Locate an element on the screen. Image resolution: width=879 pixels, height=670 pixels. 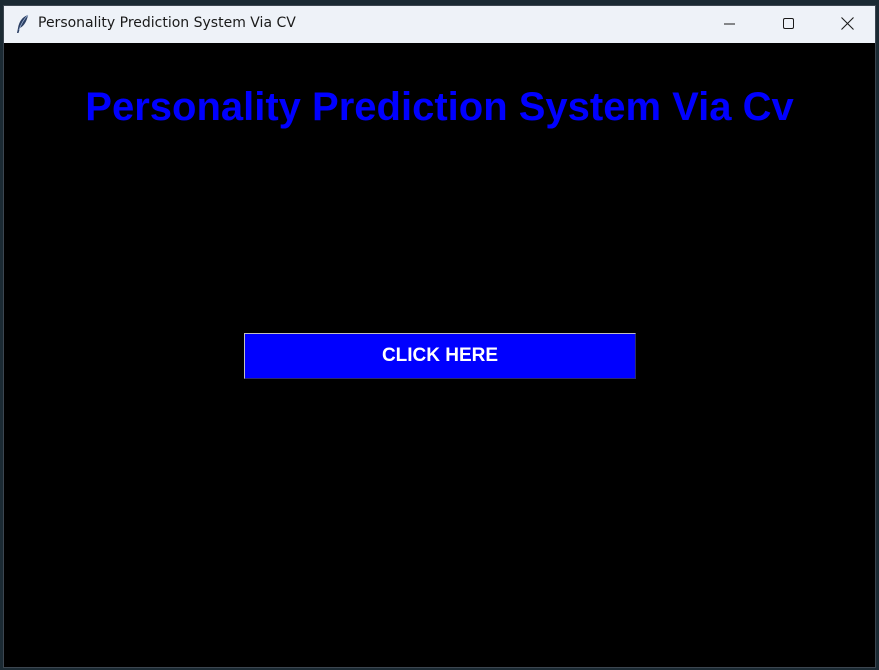
page-title: Personality Prediction System Via Cv is located at coordinates (439, 107).